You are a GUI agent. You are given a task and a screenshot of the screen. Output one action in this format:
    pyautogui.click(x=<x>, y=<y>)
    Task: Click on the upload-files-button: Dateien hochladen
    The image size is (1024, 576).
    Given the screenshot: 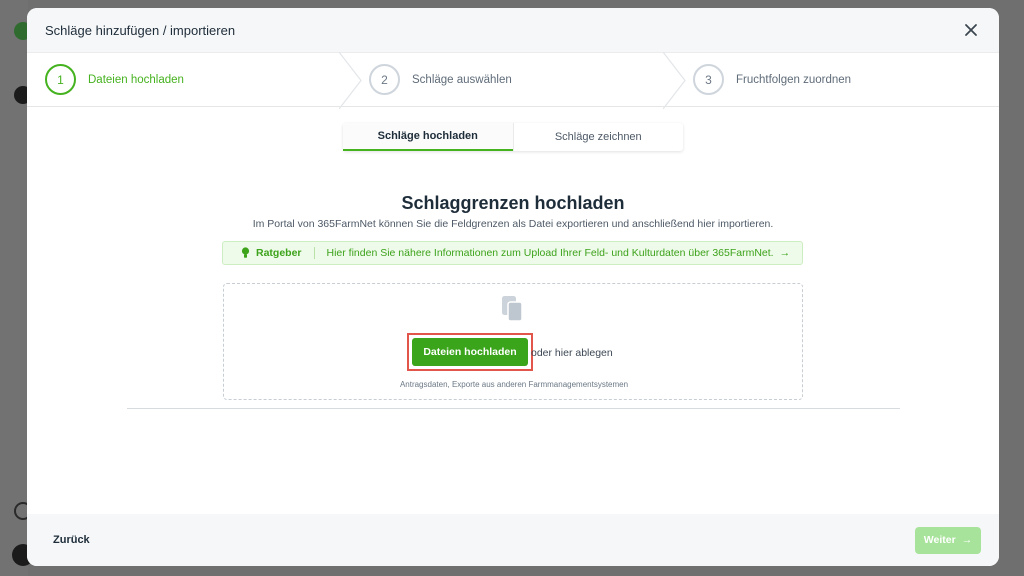 What is the action you would take?
    pyautogui.click(x=470, y=352)
    